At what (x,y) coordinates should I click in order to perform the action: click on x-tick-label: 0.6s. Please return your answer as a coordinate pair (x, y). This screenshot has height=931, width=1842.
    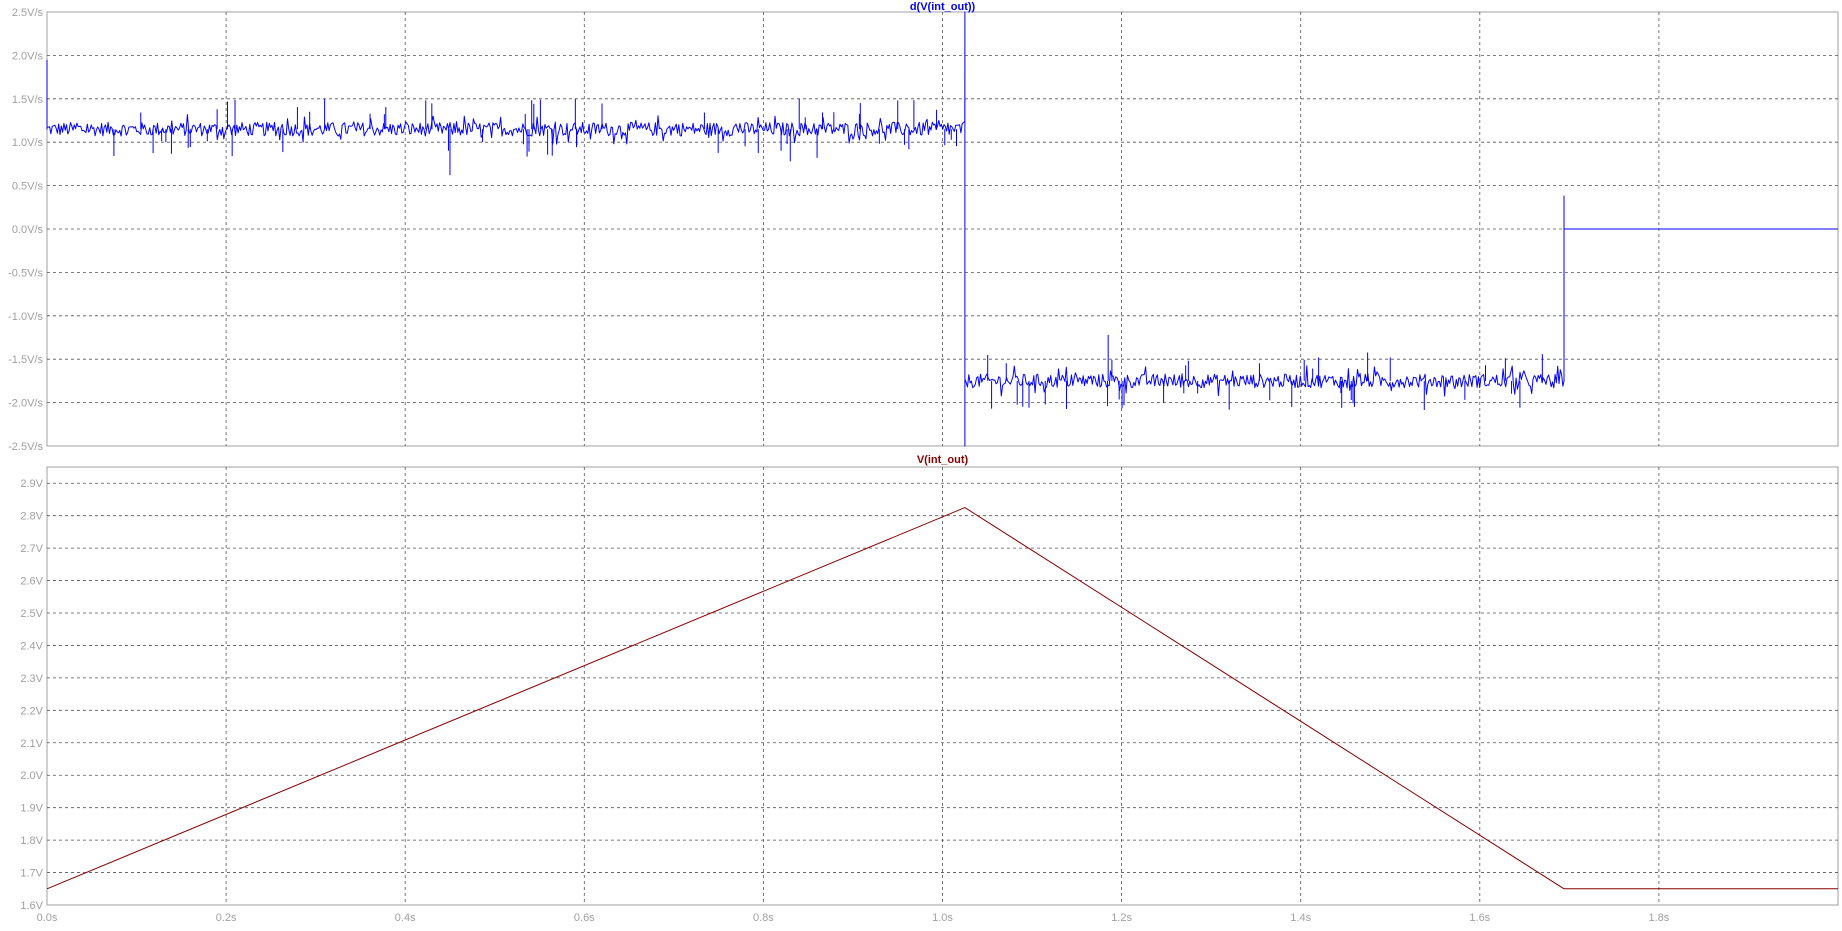
    Looking at the image, I should click on (584, 918).